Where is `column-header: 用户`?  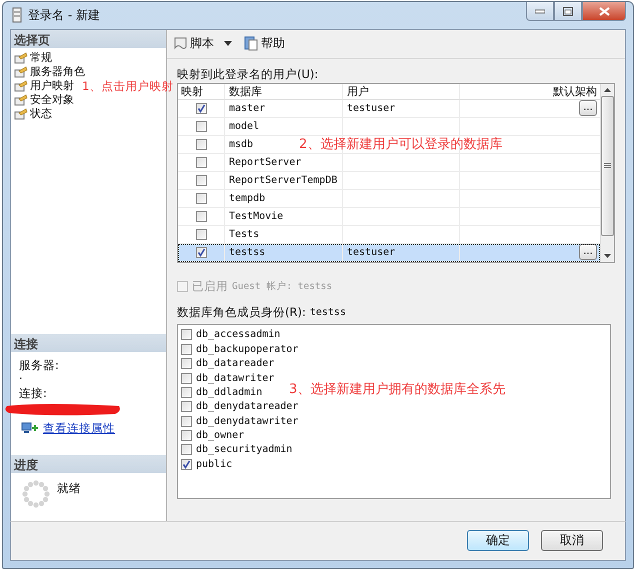
column-header: 用户 is located at coordinates (401, 91).